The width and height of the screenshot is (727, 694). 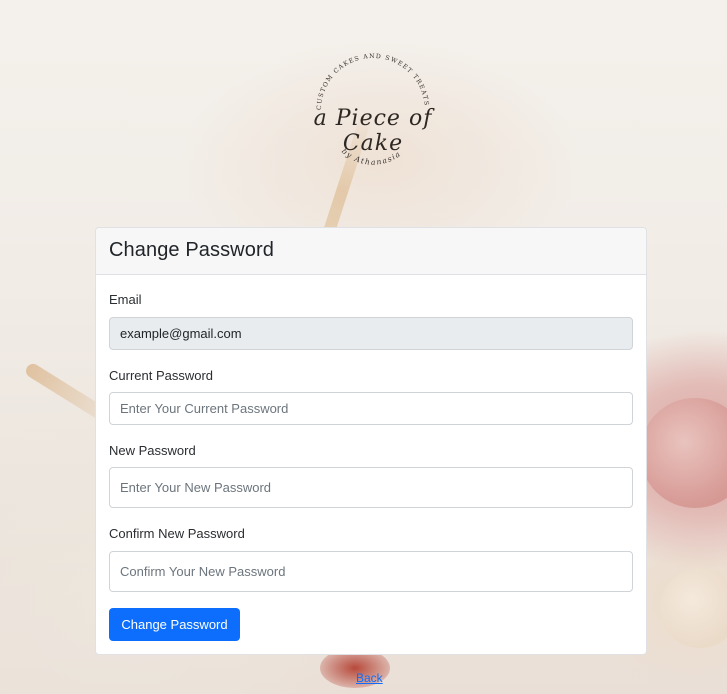 What do you see at coordinates (369, 678) in the screenshot?
I see `back-link: Back` at bounding box center [369, 678].